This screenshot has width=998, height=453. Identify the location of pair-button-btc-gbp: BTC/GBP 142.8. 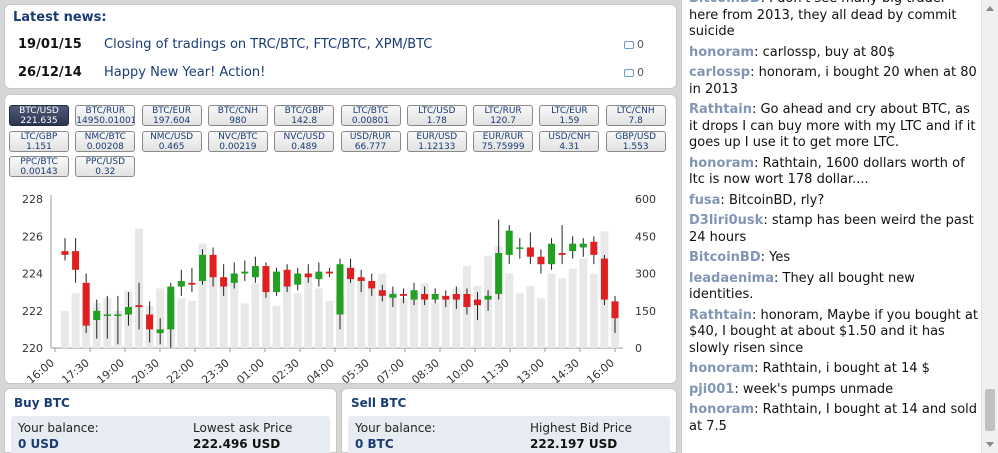
(304, 115).